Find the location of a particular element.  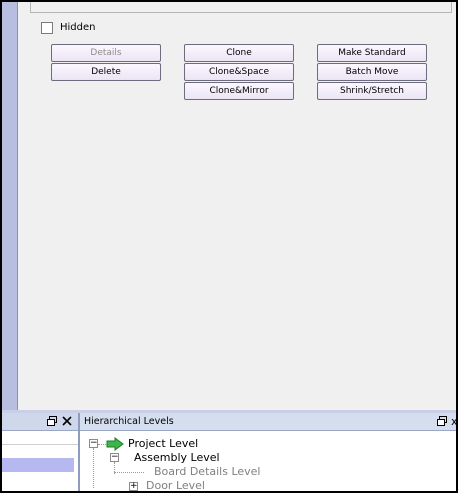

selected-list-item is located at coordinates (38, 465).